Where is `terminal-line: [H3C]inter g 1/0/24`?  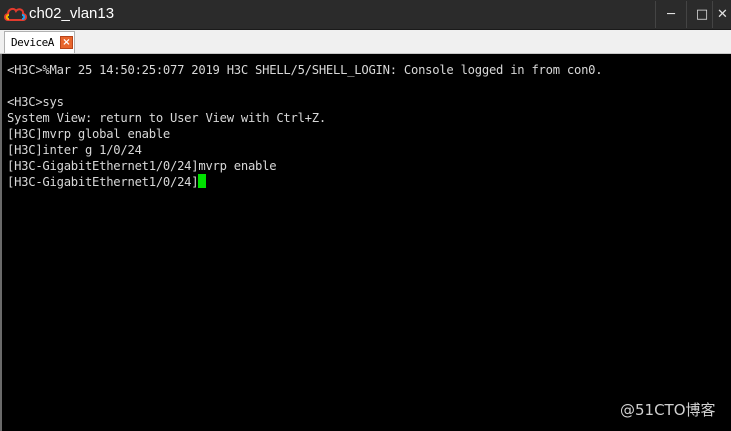
terminal-line: [H3C]inter g 1/0/24 is located at coordinates (74, 150).